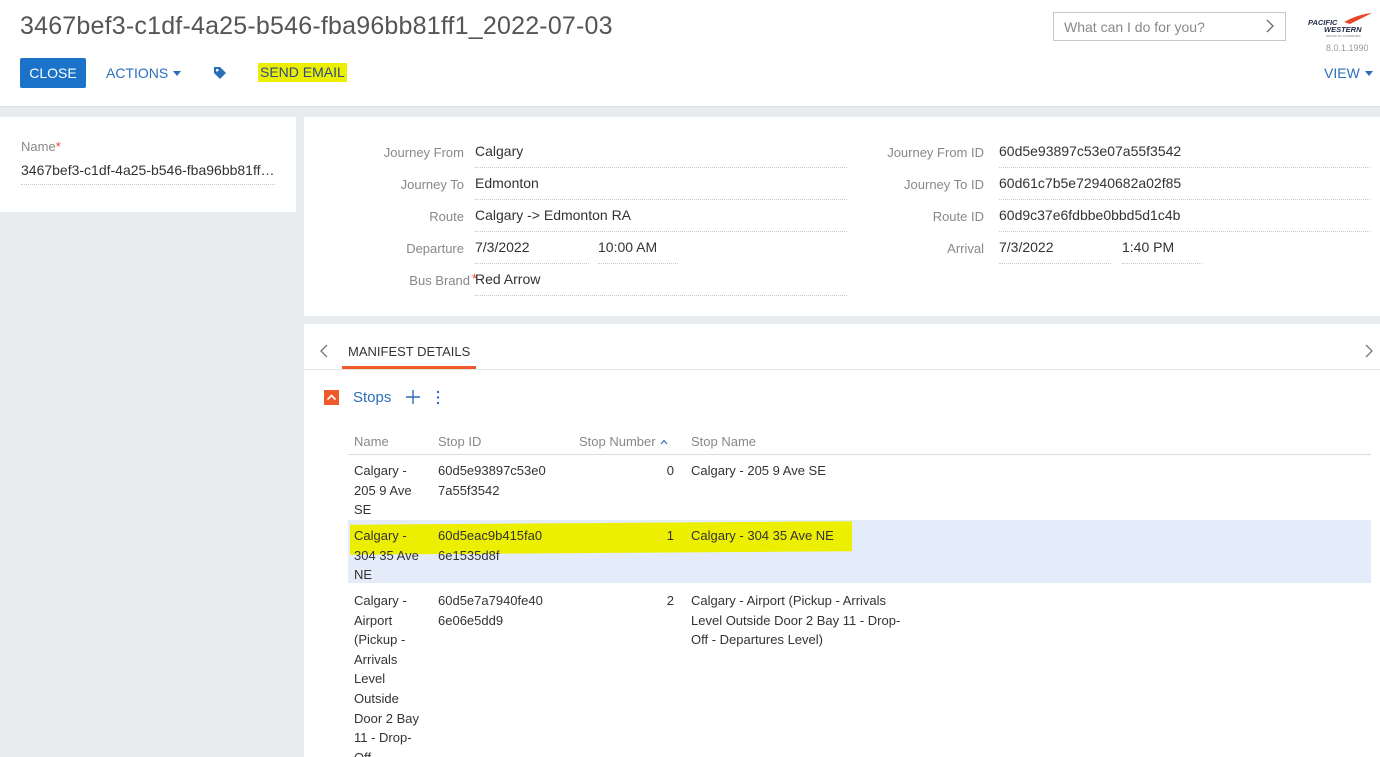 This screenshot has width=1380, height=757. I want to click on command-search, so click(1169, 26).